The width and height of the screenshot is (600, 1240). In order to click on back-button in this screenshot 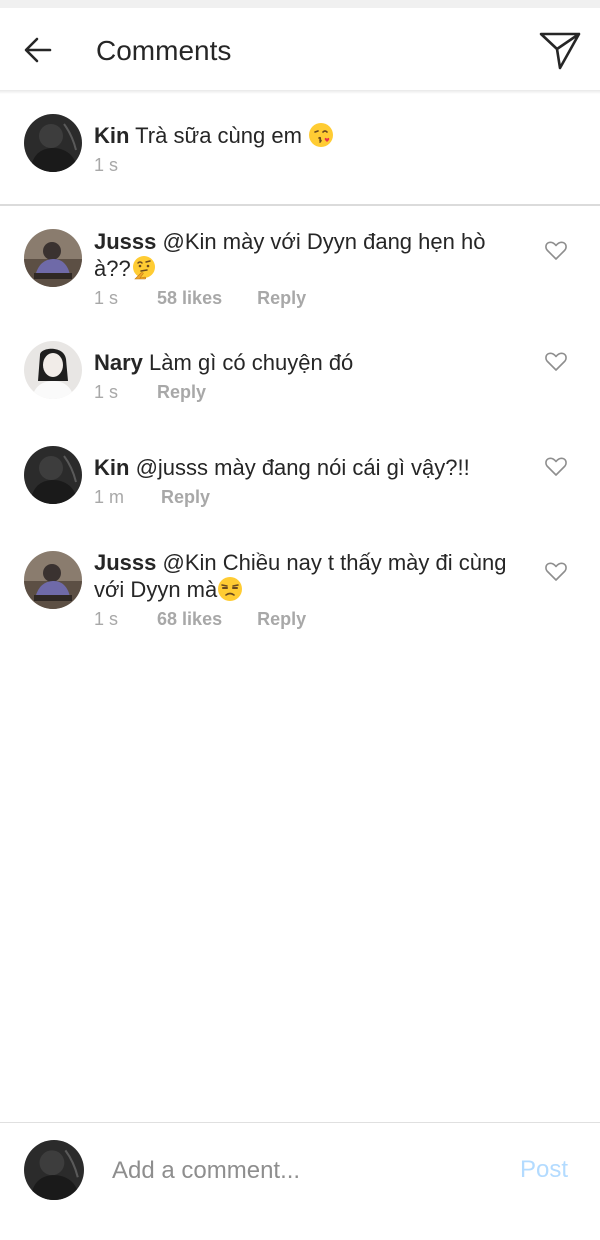, I will do `click(38, 50)`.